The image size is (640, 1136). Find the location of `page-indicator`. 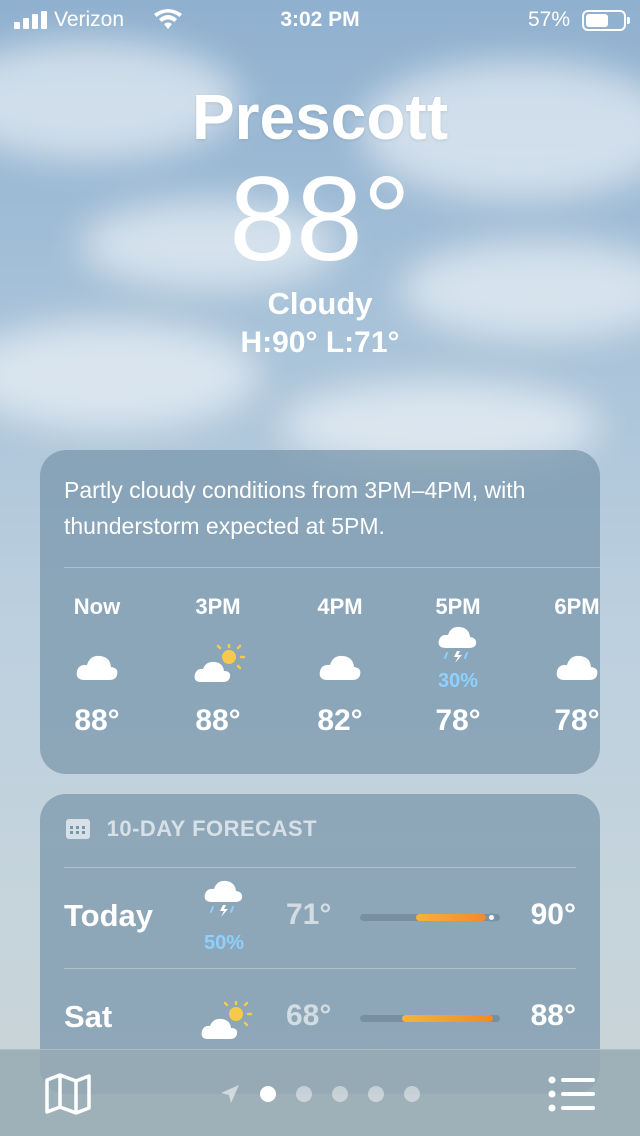

page-indicator is located at coordinates (320, 1094).